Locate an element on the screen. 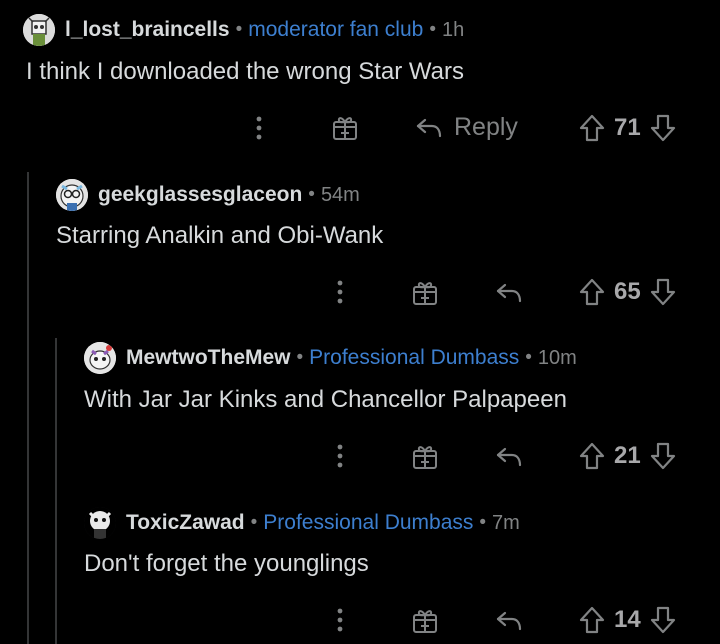 This screenshot has height=644, width=720. vote-score: 14 is located at coordinates (627, 619).